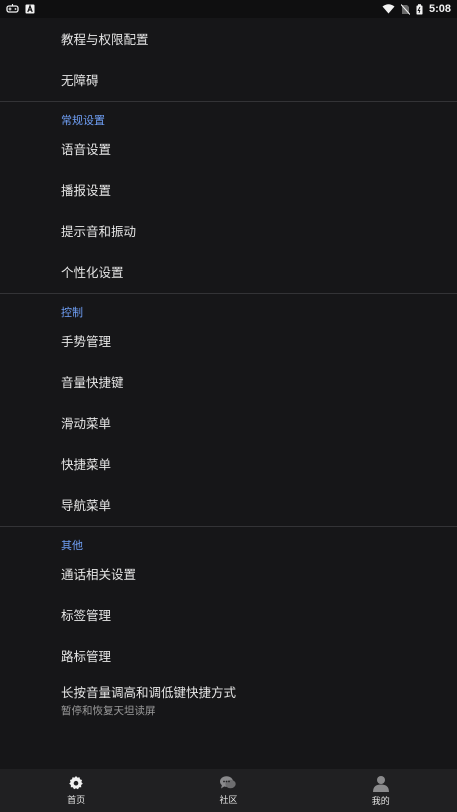  I want to click on status-bar-left, so click(20, 9).